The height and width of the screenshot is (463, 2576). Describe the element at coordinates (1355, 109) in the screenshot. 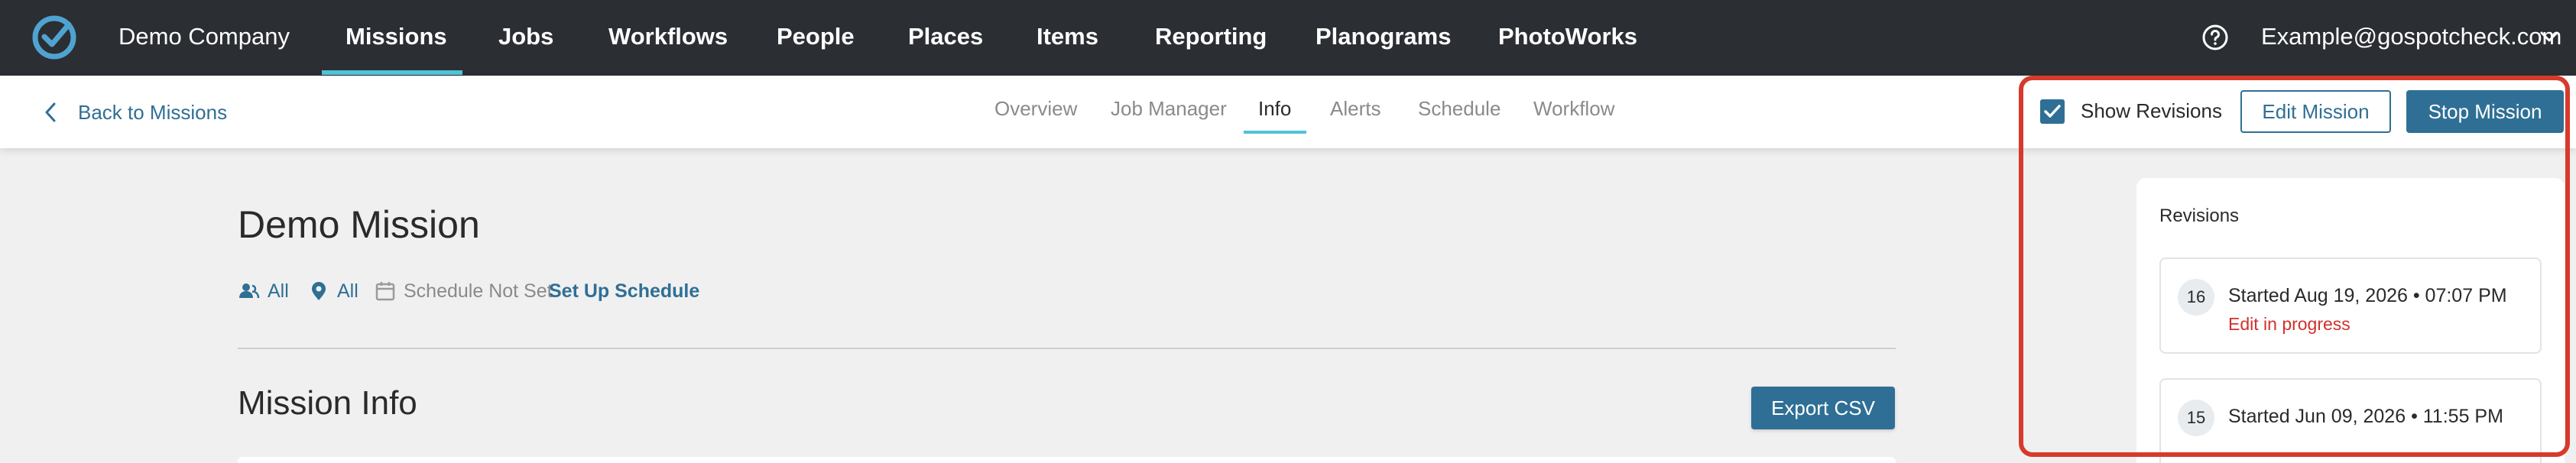

I see `tab-alerts: Alerts` at that location.